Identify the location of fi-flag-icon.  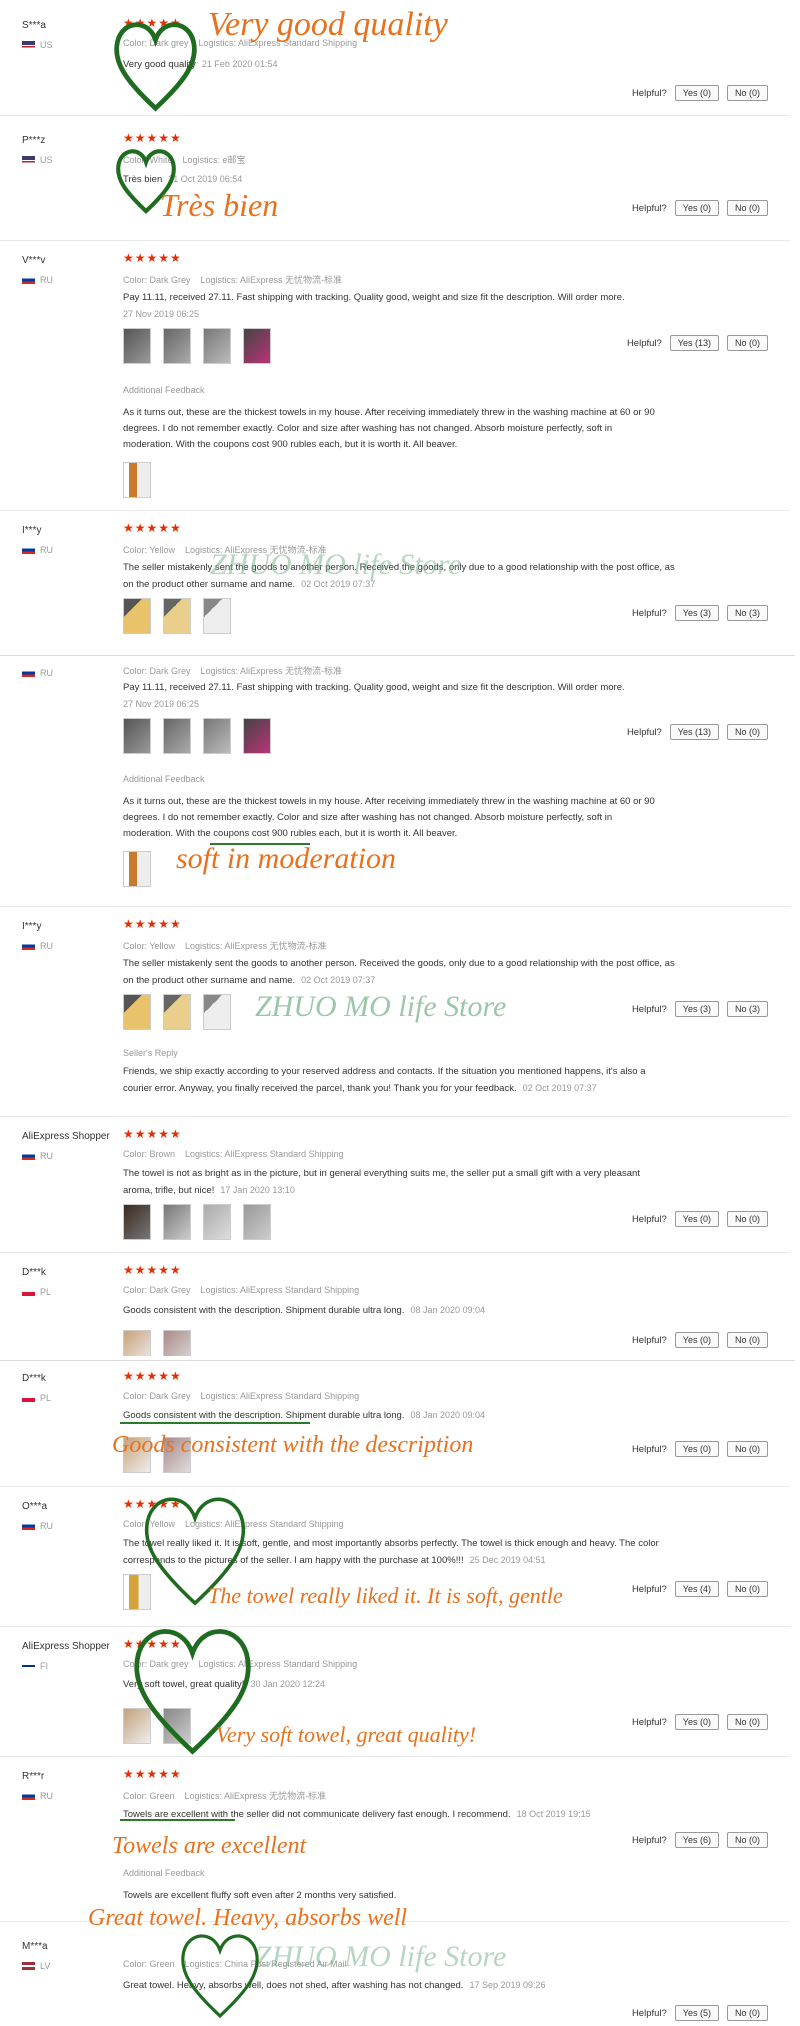
(28, 1666).